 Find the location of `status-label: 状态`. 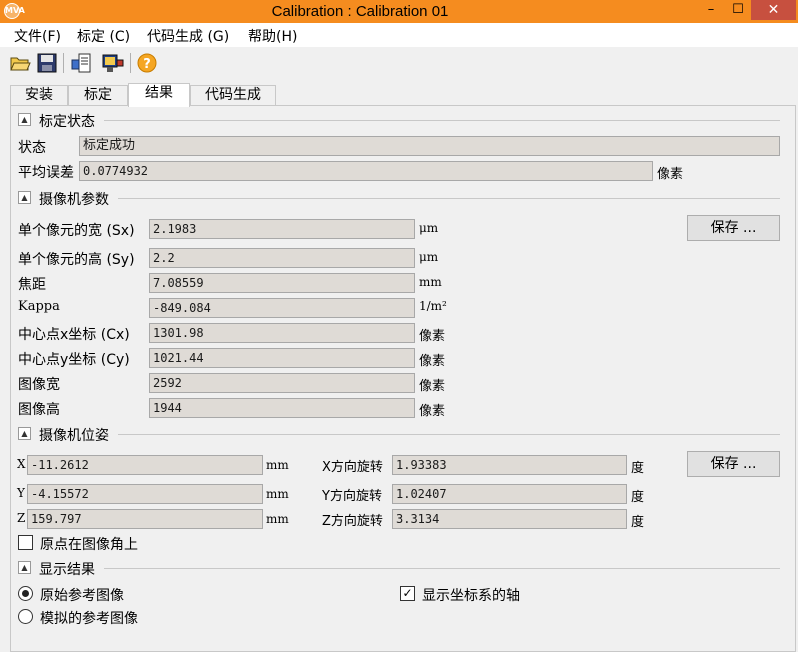

status-label: 状态 is located at coordinates (32, 148).